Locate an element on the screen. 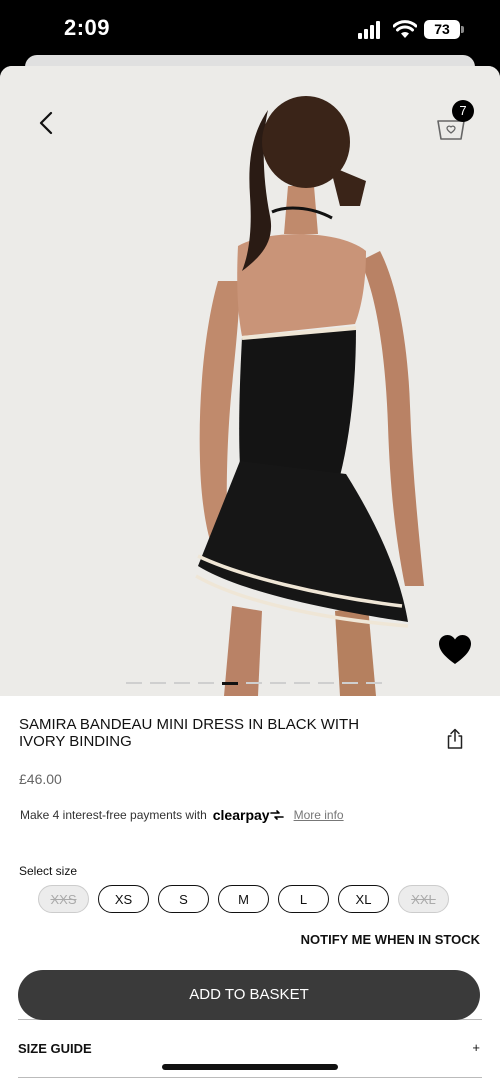 This screenshot has height=1080, width=500. size-option-xl: XL is located at coordinates (363, 899).